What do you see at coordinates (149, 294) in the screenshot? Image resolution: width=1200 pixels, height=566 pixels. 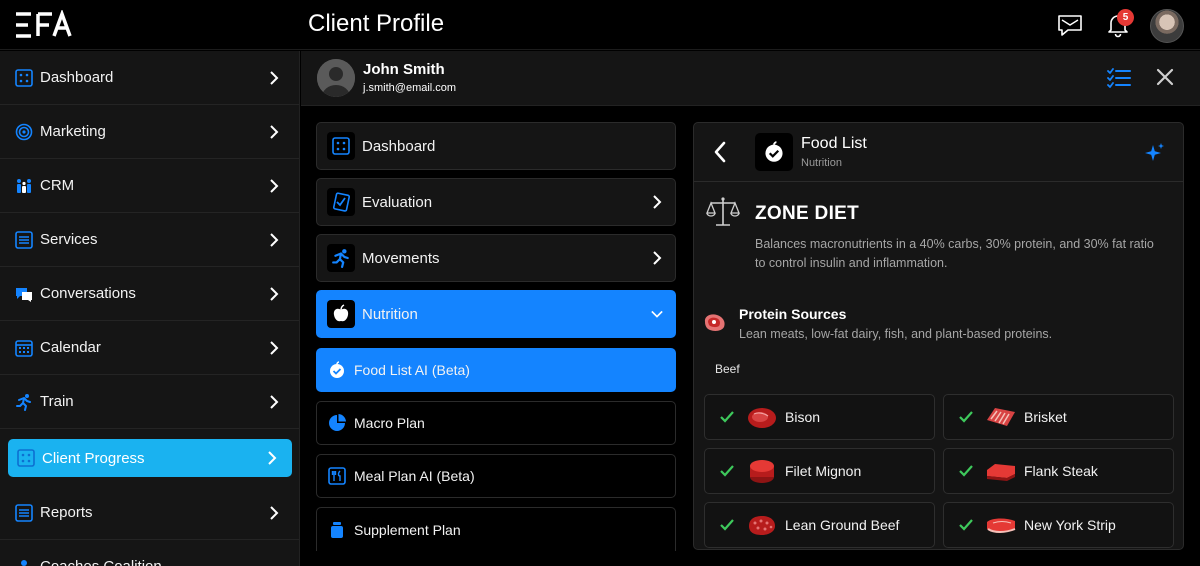 I see `sidebar-item-conversations: Conversations` at bounding box center [149, 294].